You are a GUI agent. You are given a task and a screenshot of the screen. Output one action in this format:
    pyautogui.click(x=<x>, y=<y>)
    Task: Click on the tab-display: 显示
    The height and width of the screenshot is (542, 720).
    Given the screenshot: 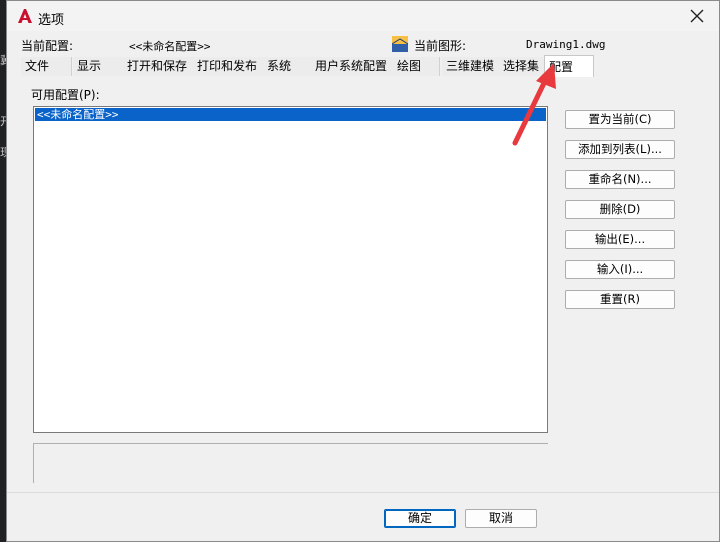 What is the action you would take?
    pyautogui.click(x=98, y=66)
    